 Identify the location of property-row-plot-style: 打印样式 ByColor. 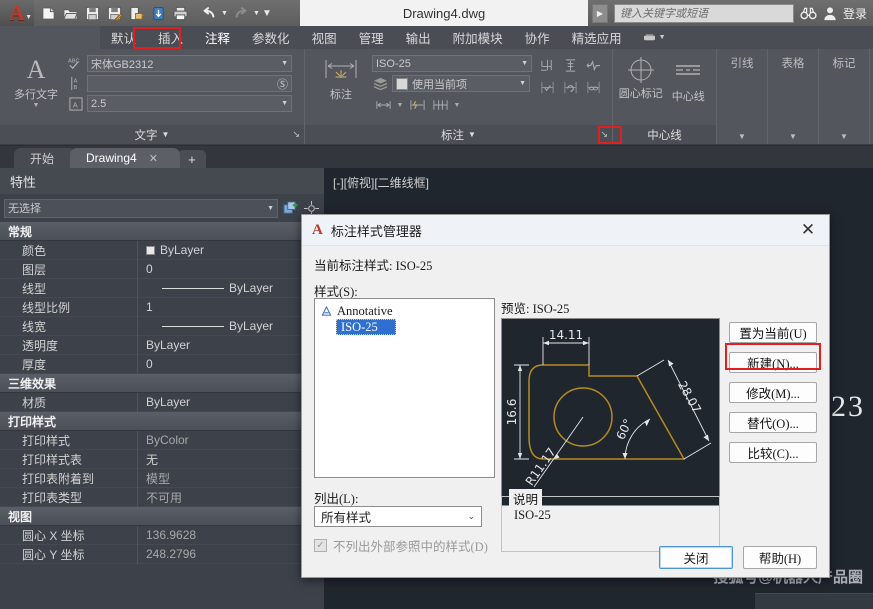
(162, 440).